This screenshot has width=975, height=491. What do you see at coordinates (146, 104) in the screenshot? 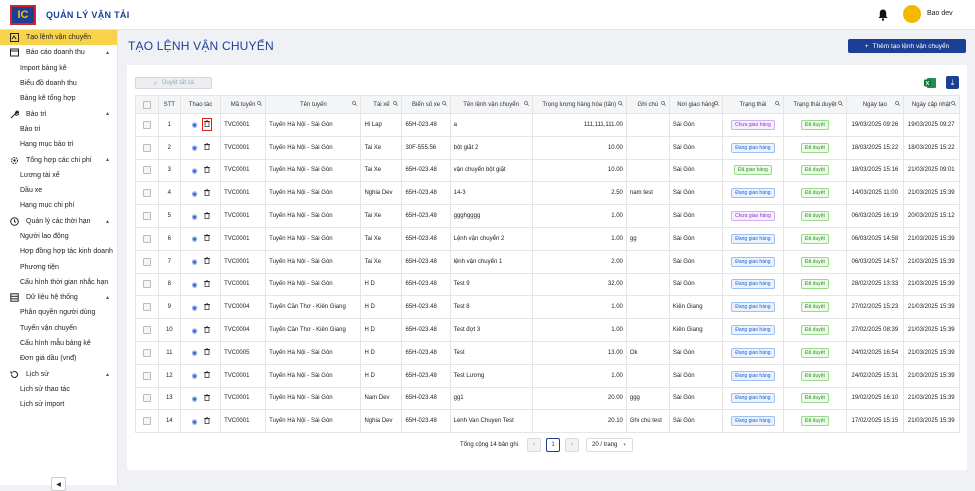
I see `select-all-checkbox` at bounding box center [146, 104].